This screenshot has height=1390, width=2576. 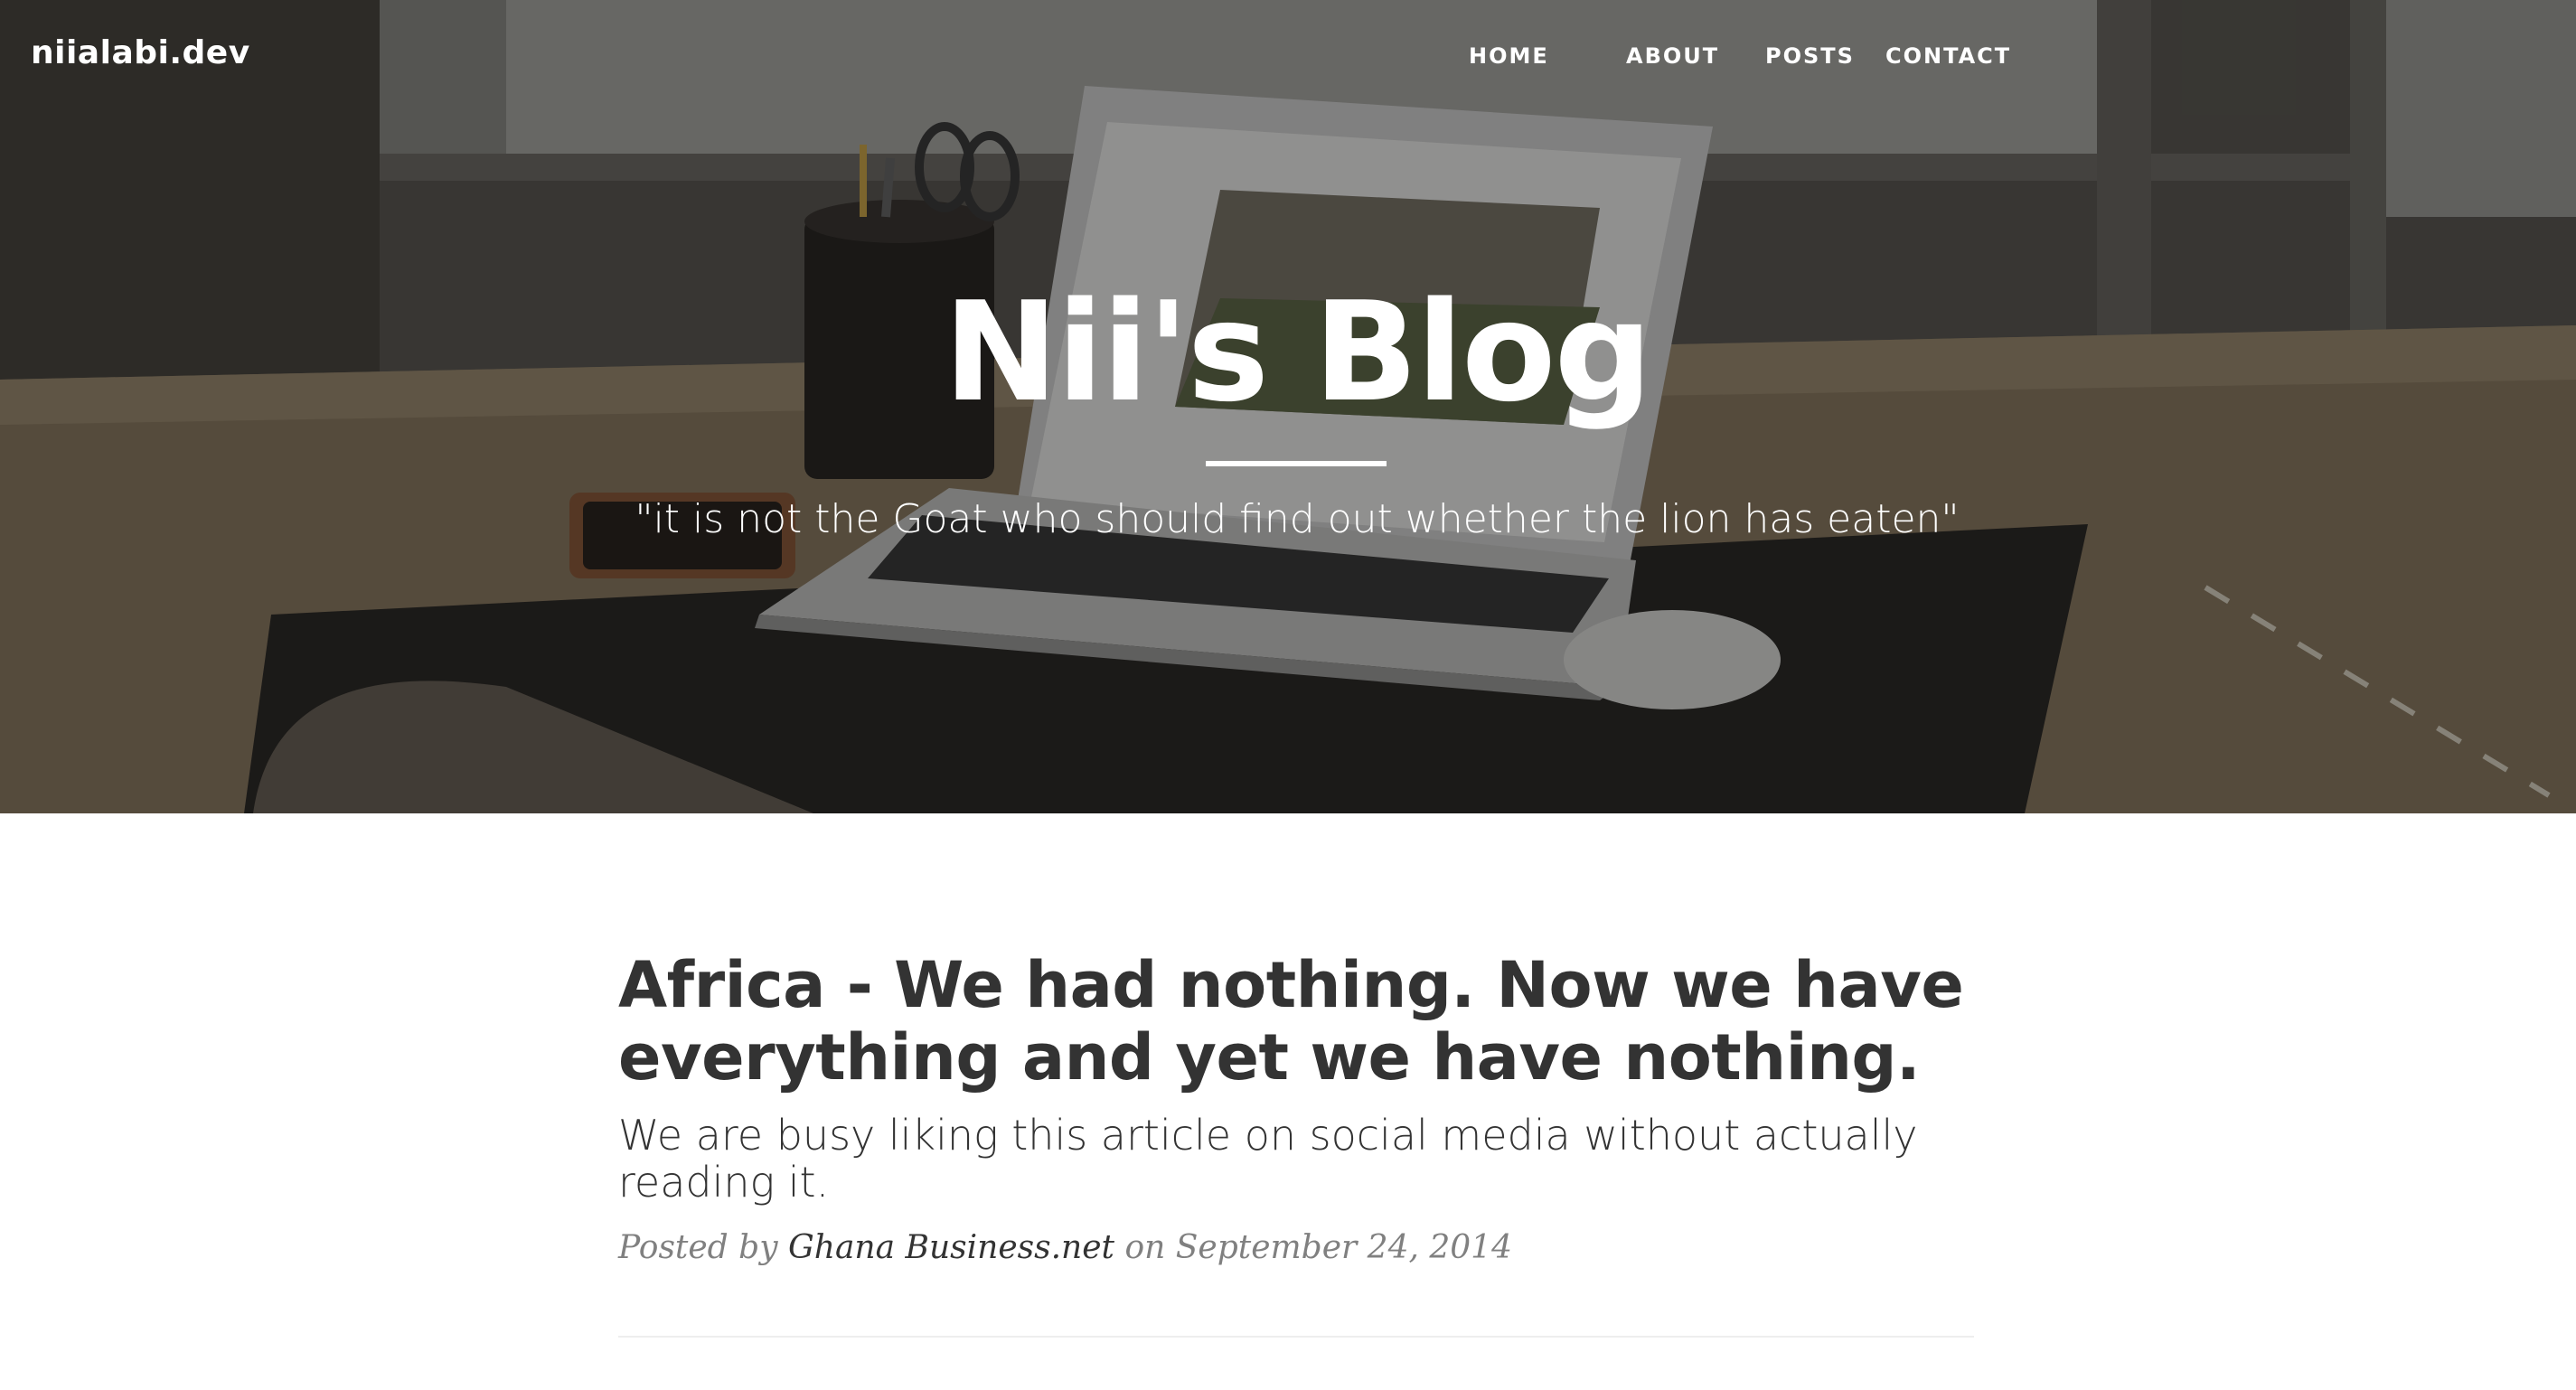 I want to click on nav-contact-link: CONTACT, so click(x=1948, y=56).